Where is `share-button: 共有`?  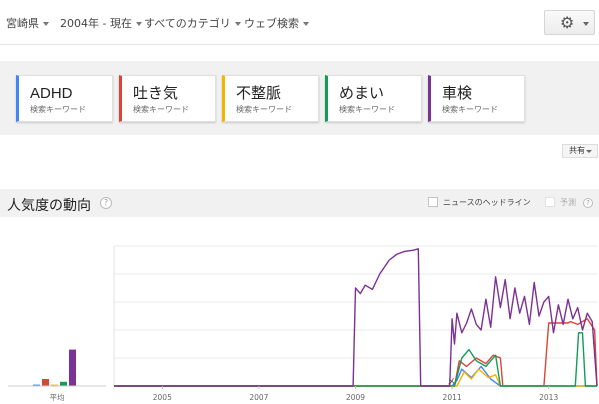
share-button: 共有 is located at coordinates (580, 151).